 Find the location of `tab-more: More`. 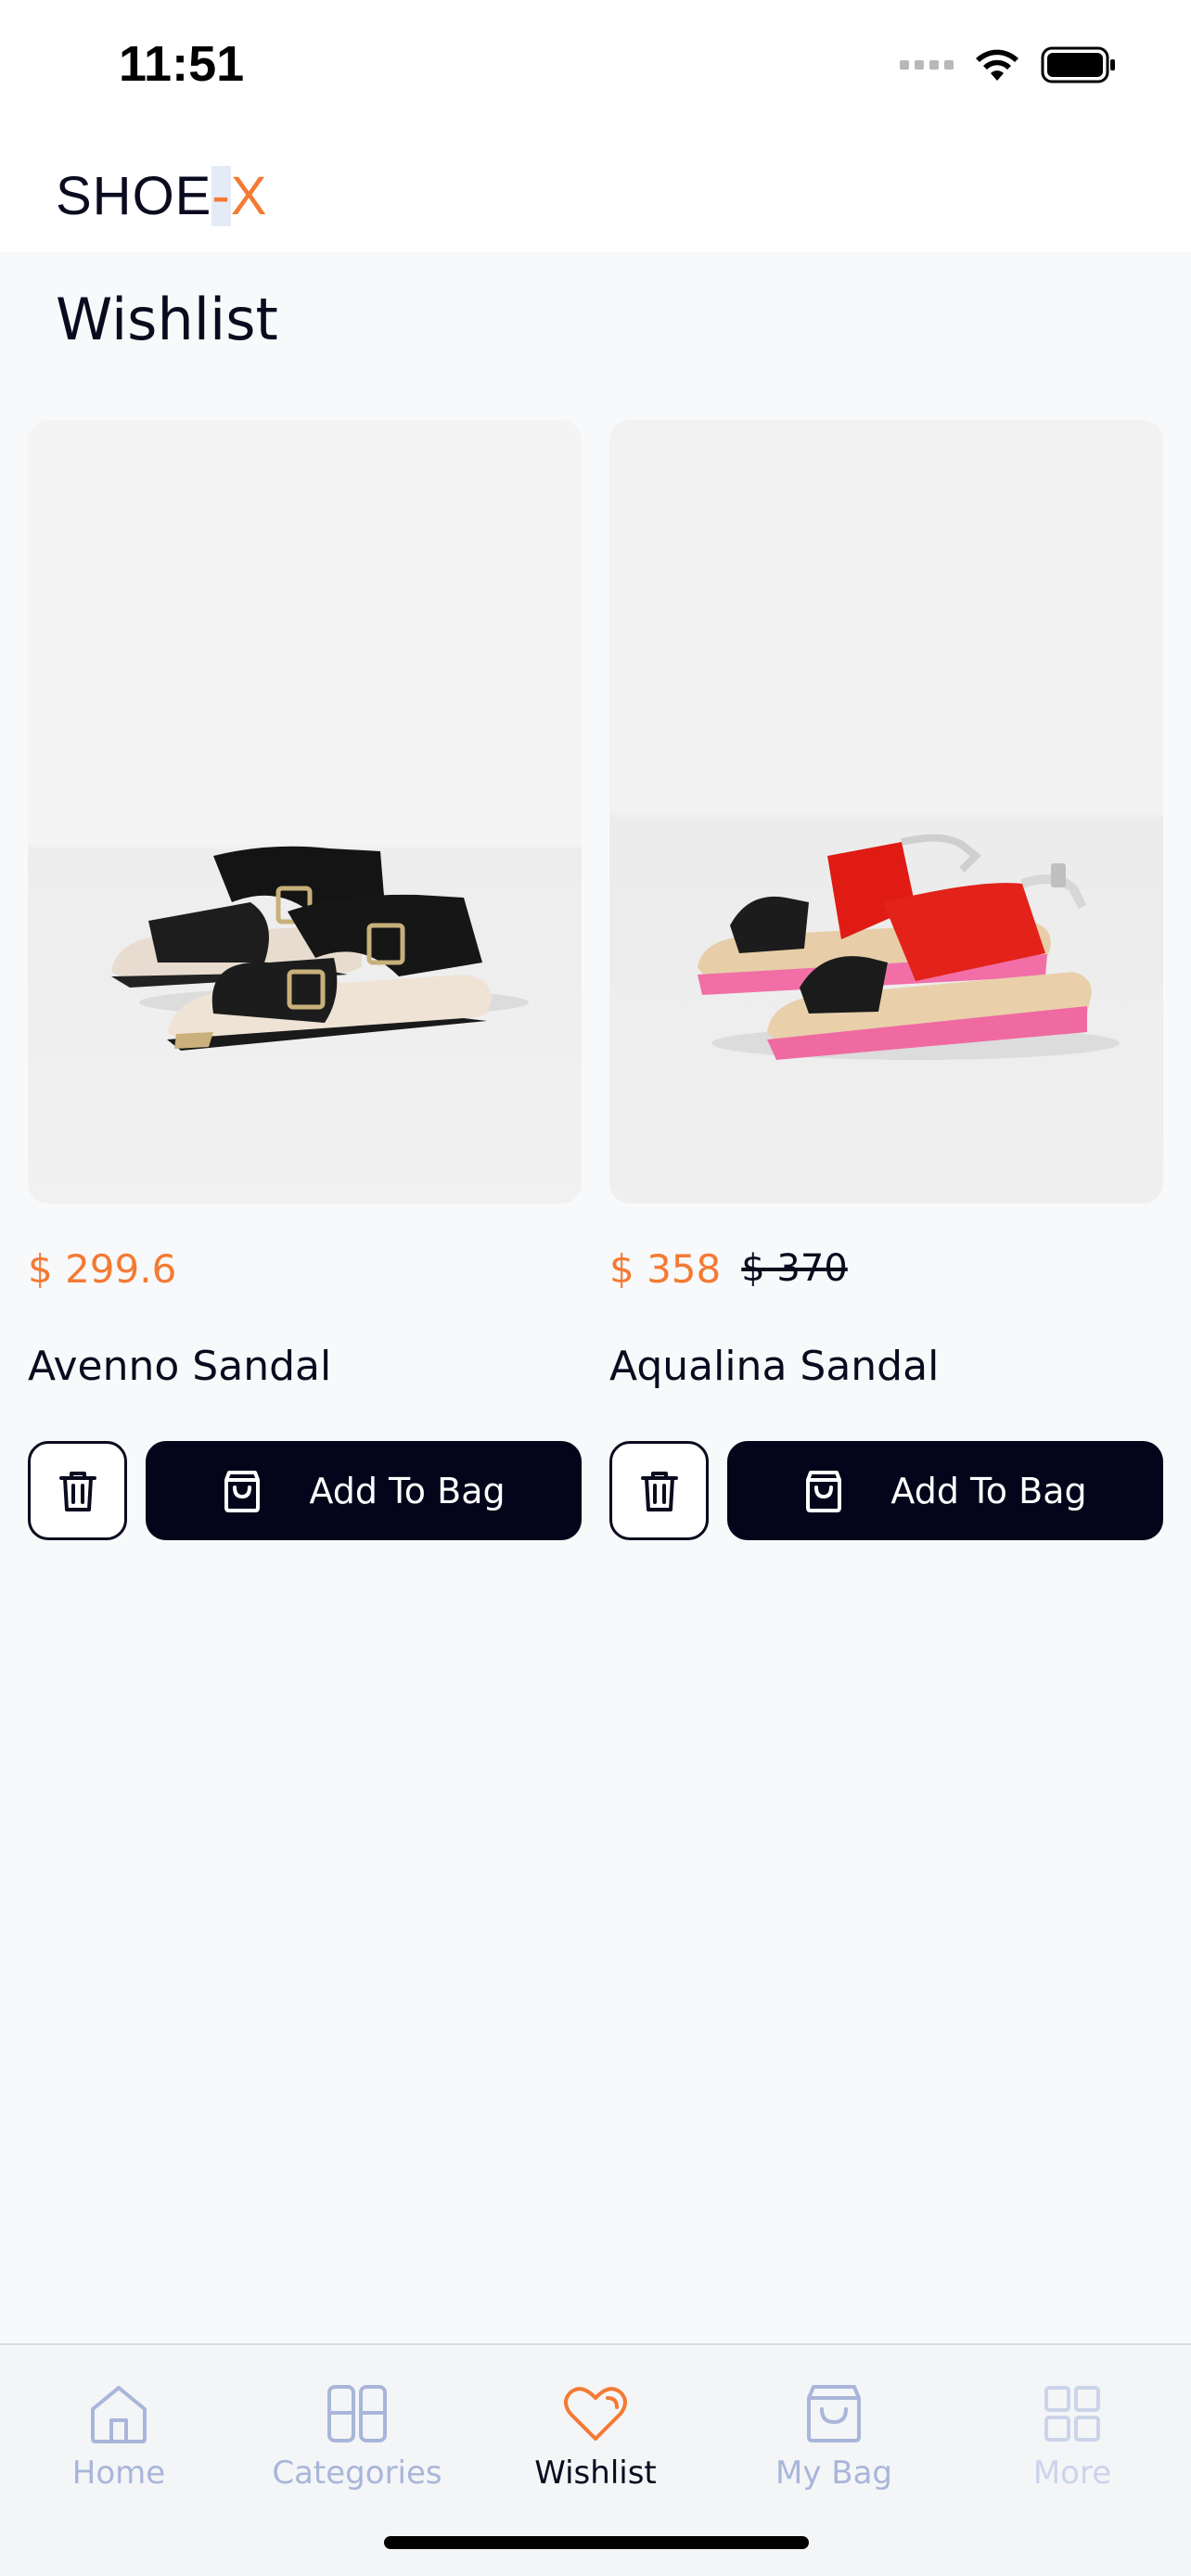

tab-more: More is located at coordinates (1073, 2436).